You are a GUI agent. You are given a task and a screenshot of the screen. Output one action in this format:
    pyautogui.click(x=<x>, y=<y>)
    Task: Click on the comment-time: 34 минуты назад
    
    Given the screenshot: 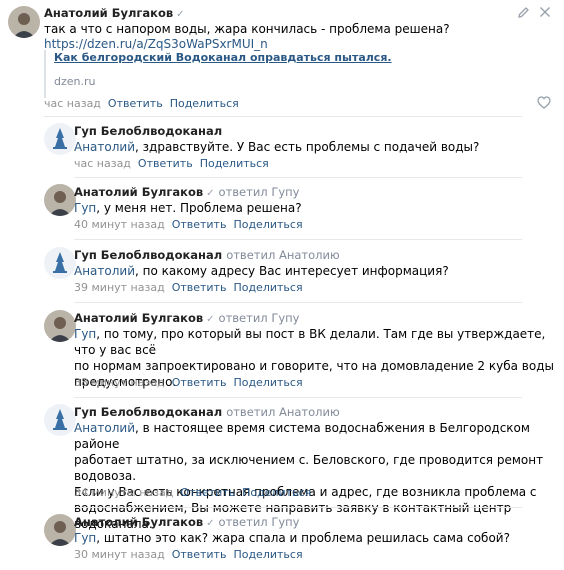 What is the action you would take?
    pyautogui.click(x=123, y=492)
    